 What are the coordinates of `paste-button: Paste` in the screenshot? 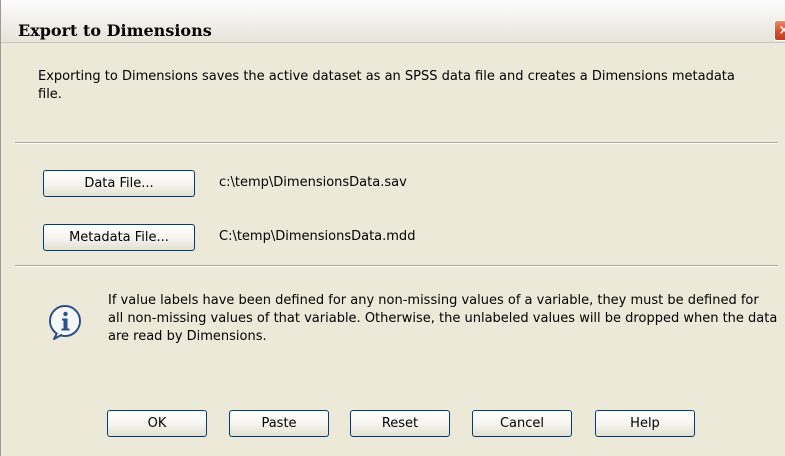 It's located at (279, 423).